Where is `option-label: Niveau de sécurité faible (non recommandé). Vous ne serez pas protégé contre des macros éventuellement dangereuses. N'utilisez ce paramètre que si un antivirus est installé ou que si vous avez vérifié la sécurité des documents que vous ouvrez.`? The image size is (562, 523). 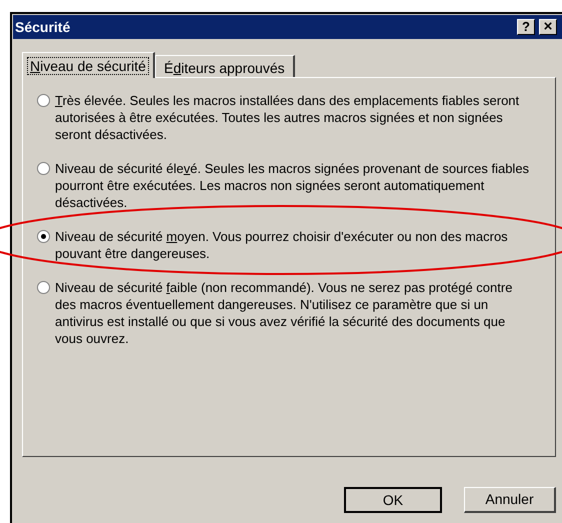 option-label: Niveau de sécurité faible (non recommandé). Vous ne serez pas protégé contre des macros éventuellement dangereuses. N'utilisez ce paramètre que si un antivirus est installé ou que si vous avez vérifié la sécurité des documents que vous ouvrez. is located at coordinates (284, 313).